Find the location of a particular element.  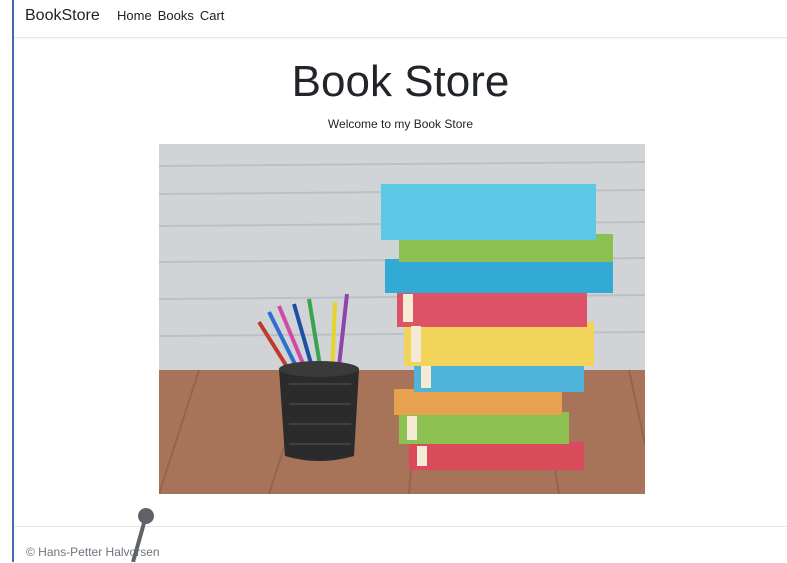

nav-link-books: Books is located at coordinates (176, 15).